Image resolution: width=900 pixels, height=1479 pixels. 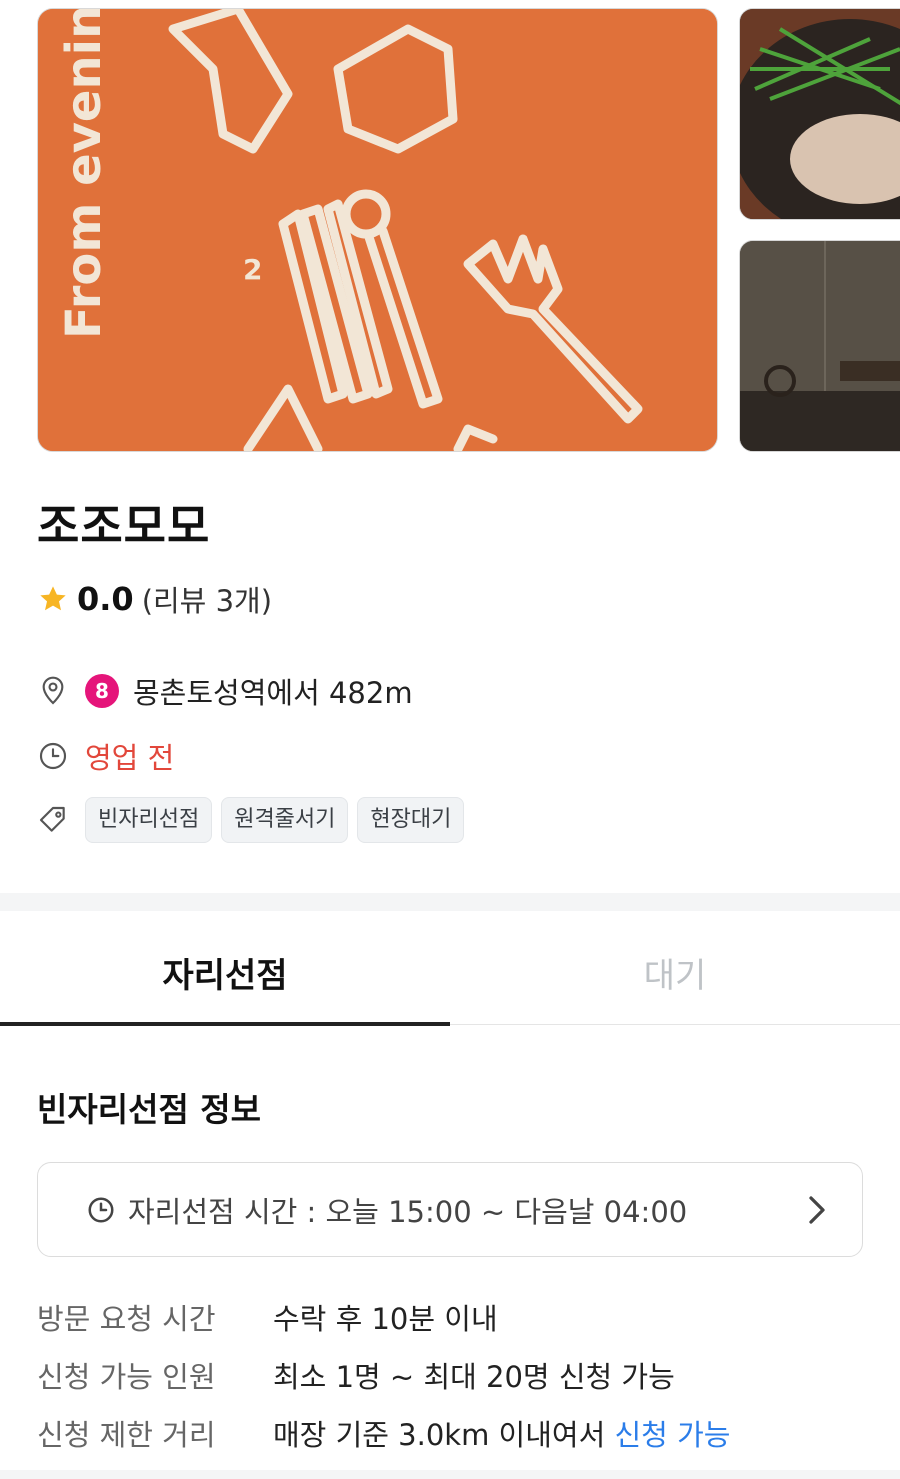 I want to click on rating-row: 0.0 (리뷰 3개), so click(x=154, y=599).